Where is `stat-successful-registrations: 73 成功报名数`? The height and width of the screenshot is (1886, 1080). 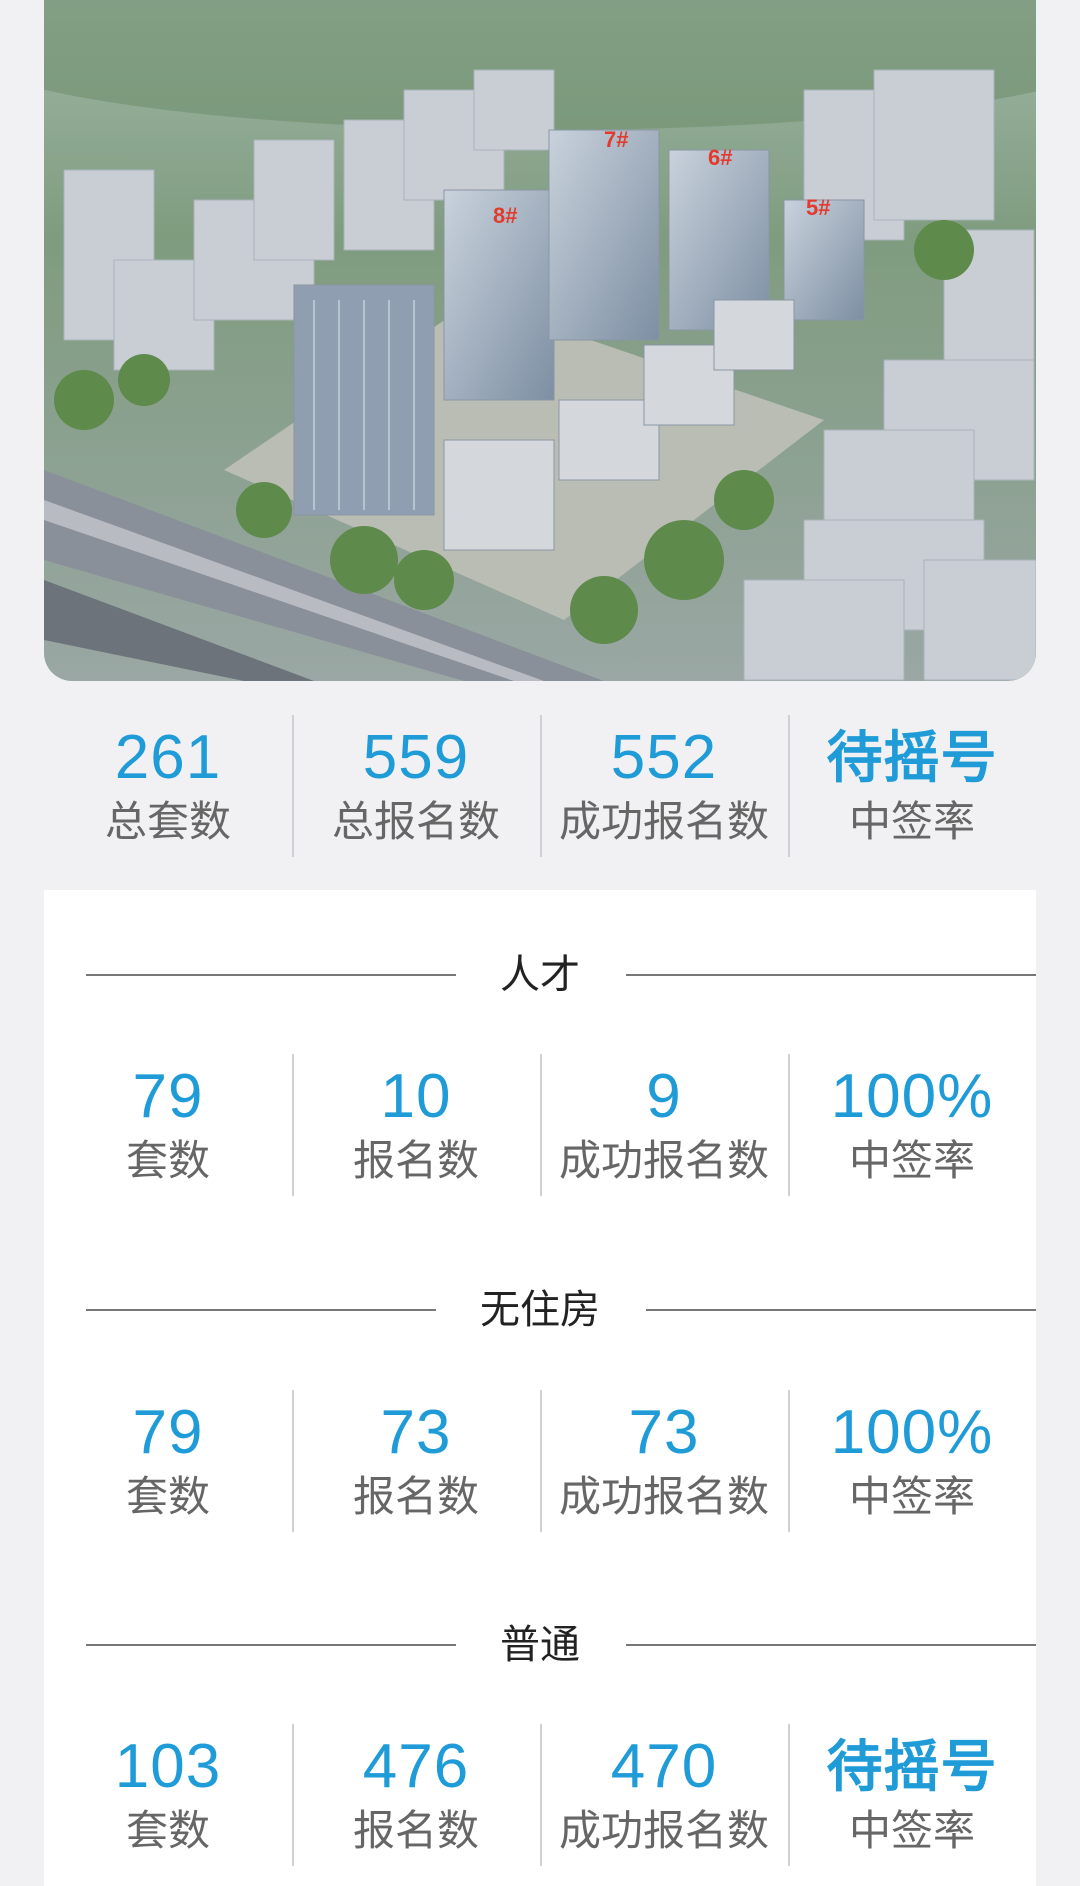
stat-successful-registrations: 73 成功报名数 is located at coordinates (664, 1461).